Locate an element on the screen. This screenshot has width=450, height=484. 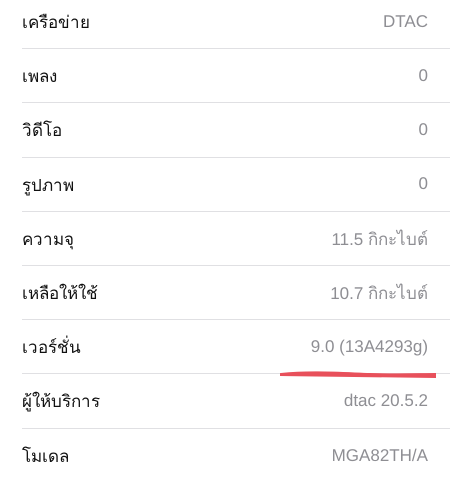
setting-label: เพลง is located at coordinates (39, 77).